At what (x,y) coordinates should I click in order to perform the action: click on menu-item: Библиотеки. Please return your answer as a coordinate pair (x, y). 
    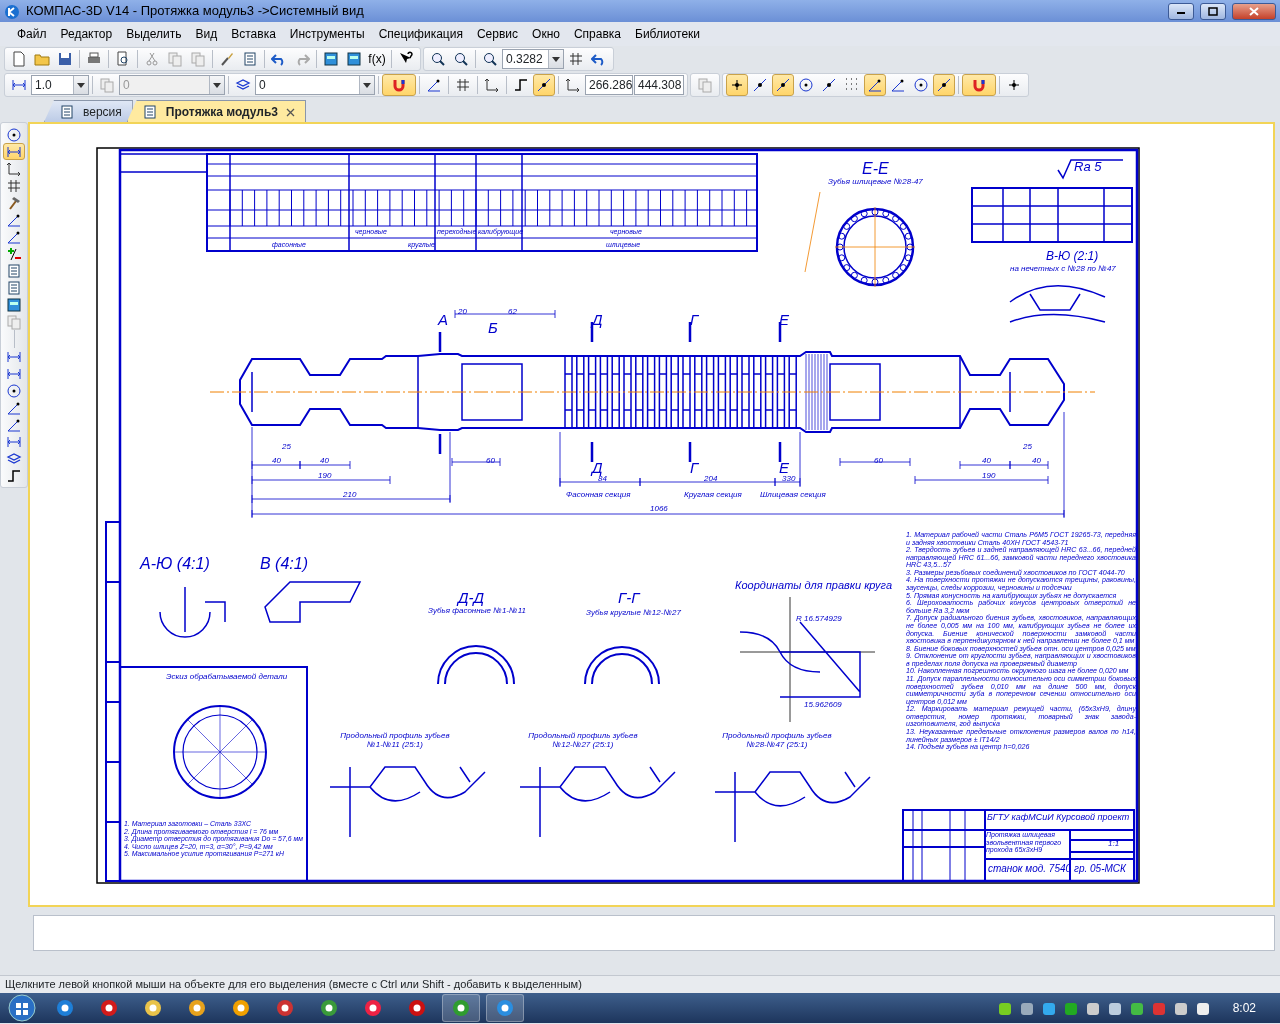
    Looking at the image, I should click on (668, 34).